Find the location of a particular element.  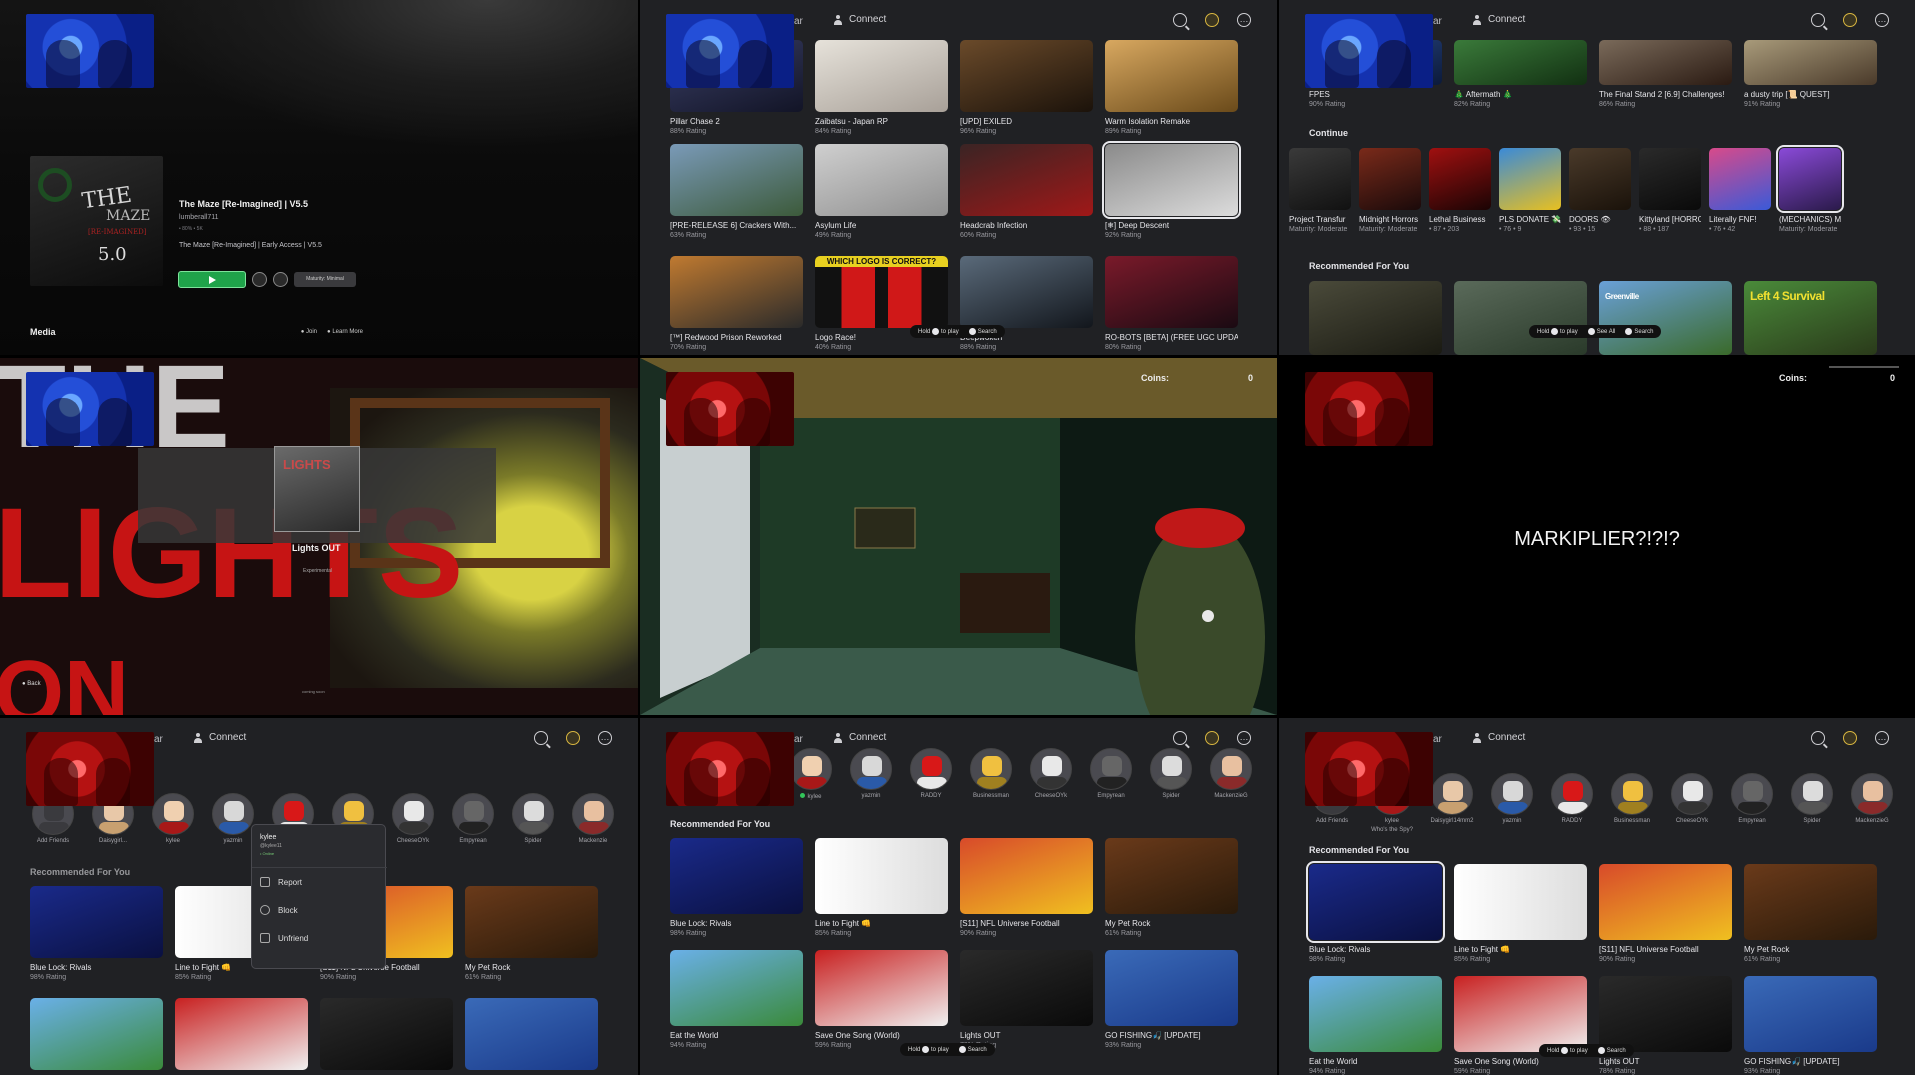

game-tile: Headcrab Infection 60% Rating is located at coordinates (1026, 191).